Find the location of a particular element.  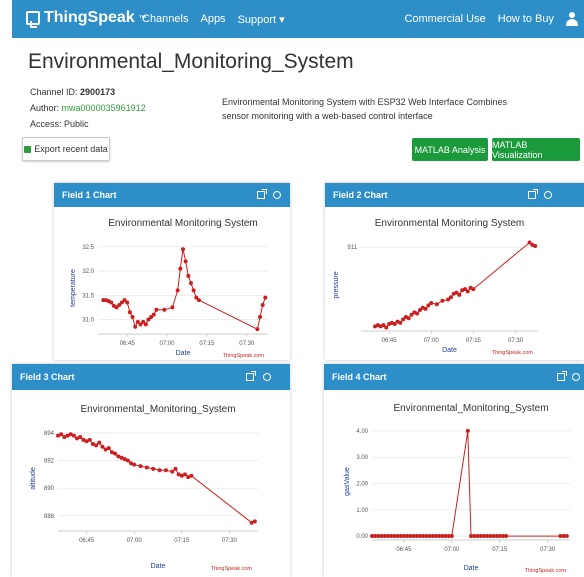

matlab-analysis-button: MATLAB Analysis is located at coordinates (450, 149).